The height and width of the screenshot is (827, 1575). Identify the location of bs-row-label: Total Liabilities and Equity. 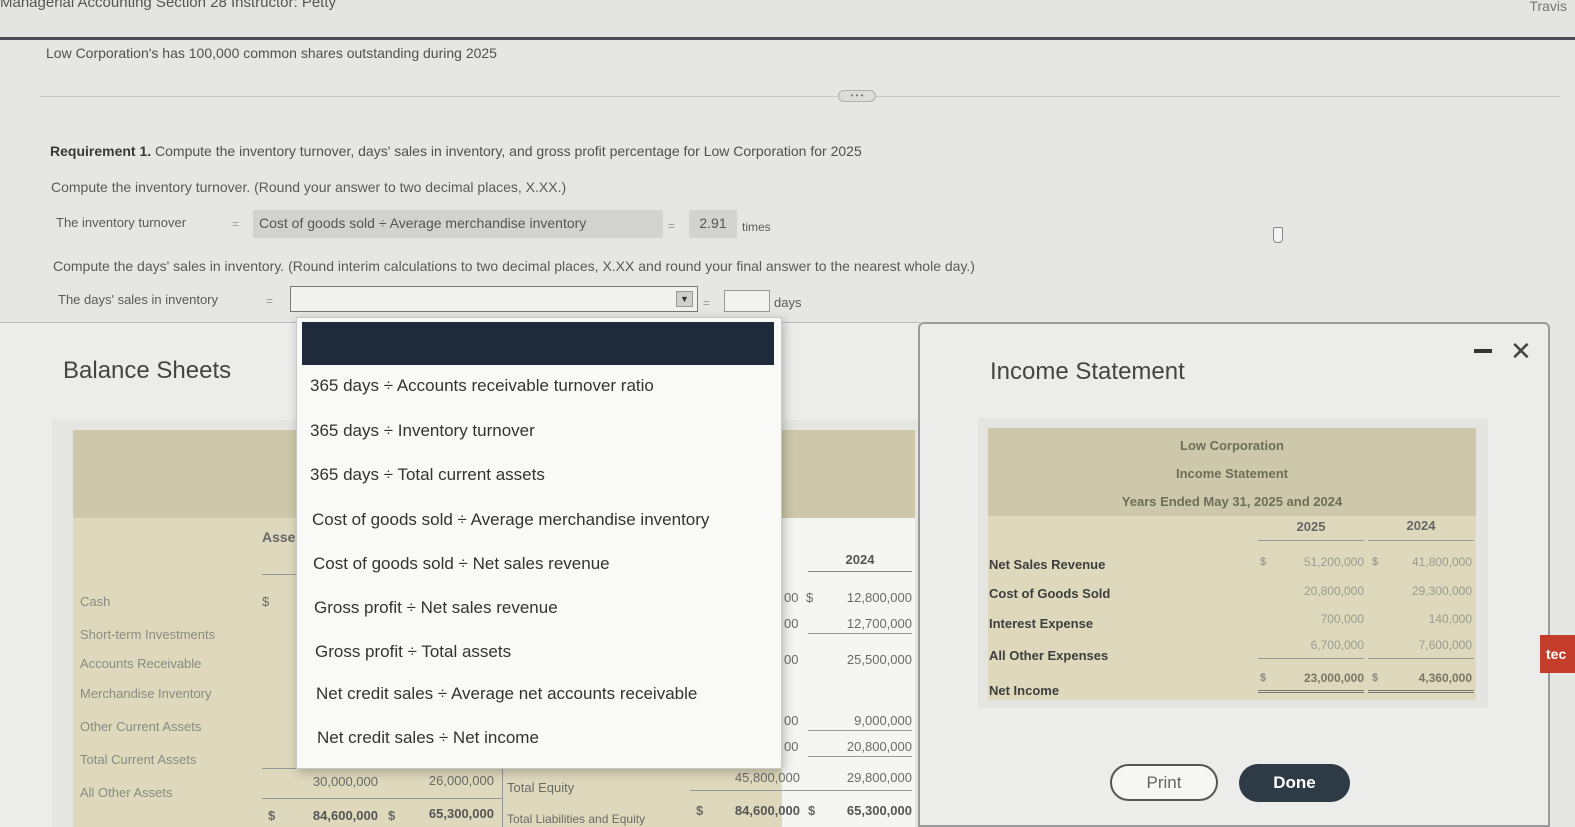
(576, 819).